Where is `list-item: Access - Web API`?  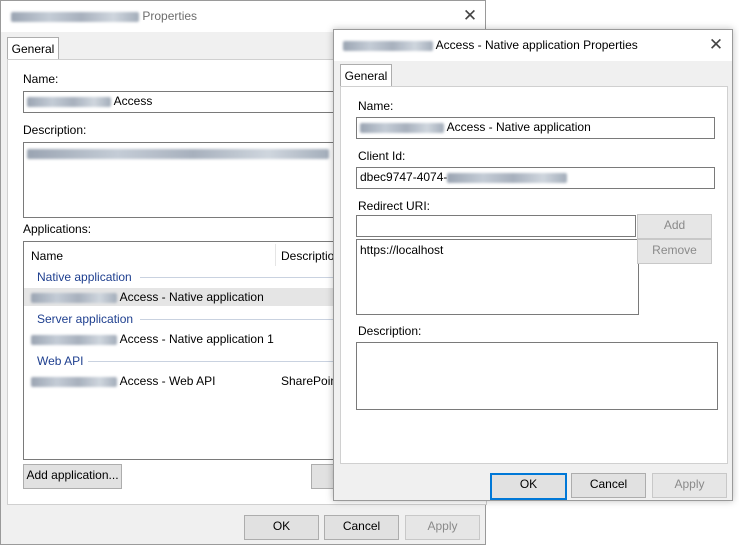 list-item: Access - Web API is located at coordinates (123, 381).